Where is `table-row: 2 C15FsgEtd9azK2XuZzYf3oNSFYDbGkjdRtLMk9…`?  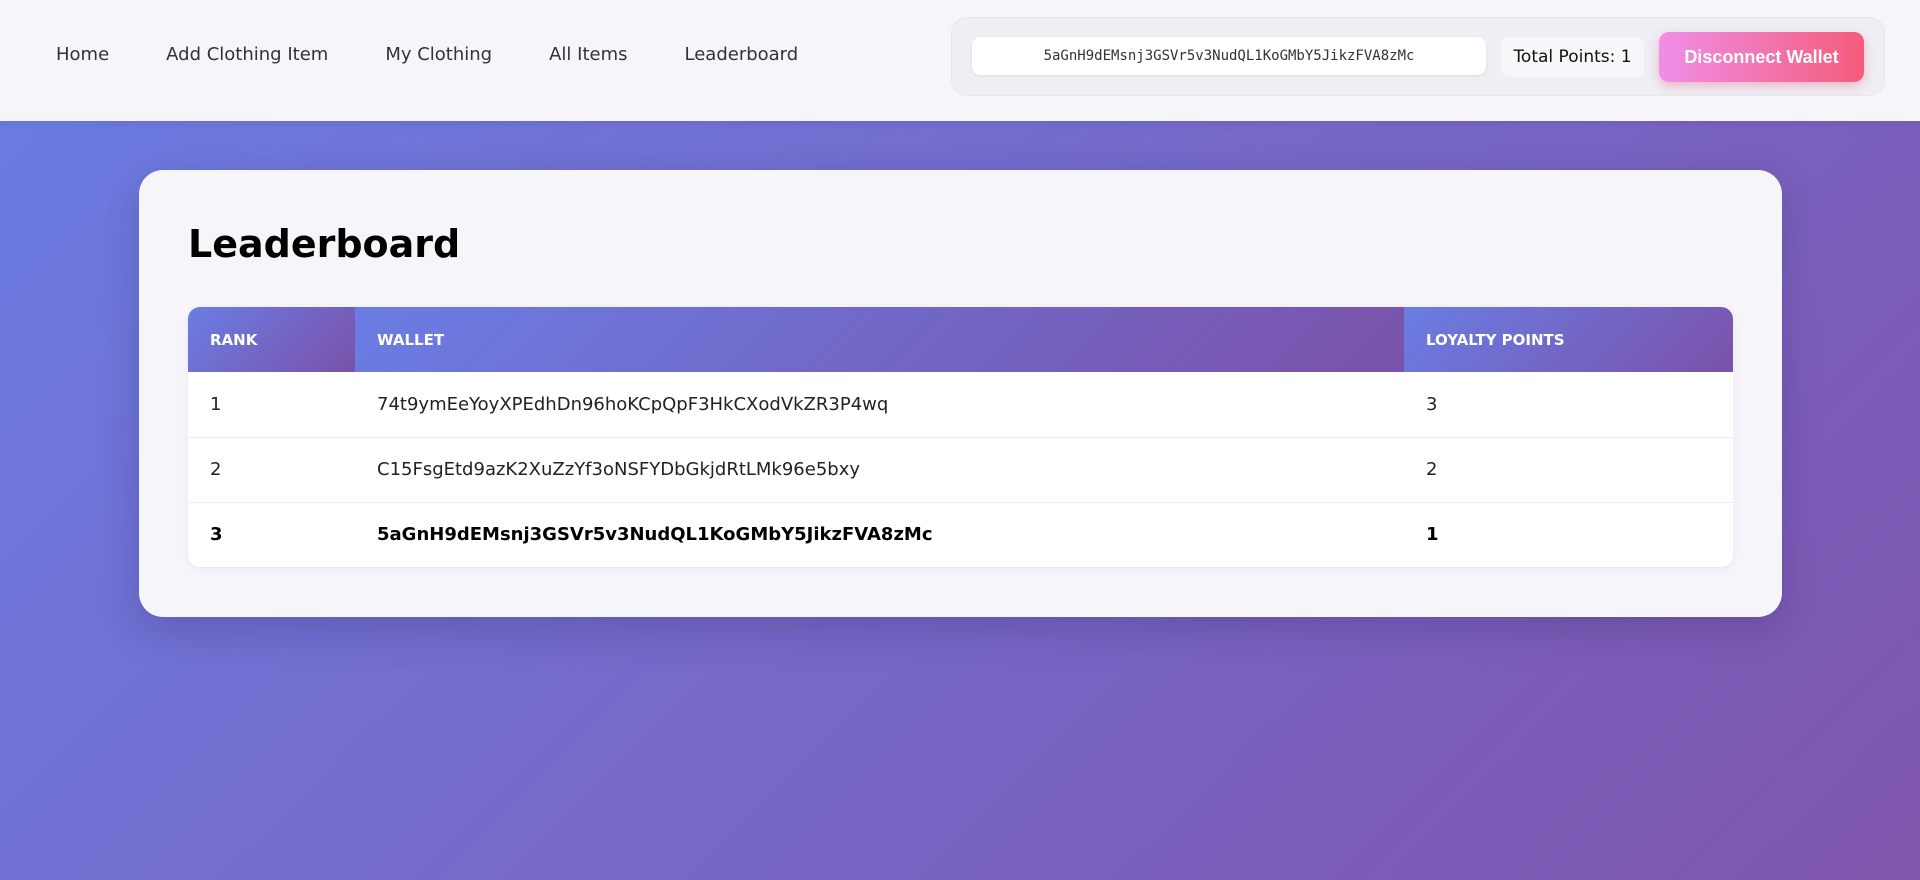
table-row: 2 C15FsgEtd9azK2XuZzYf3oNSFYDbGkjdRtLMk9… is located at coordinates (960, 470).